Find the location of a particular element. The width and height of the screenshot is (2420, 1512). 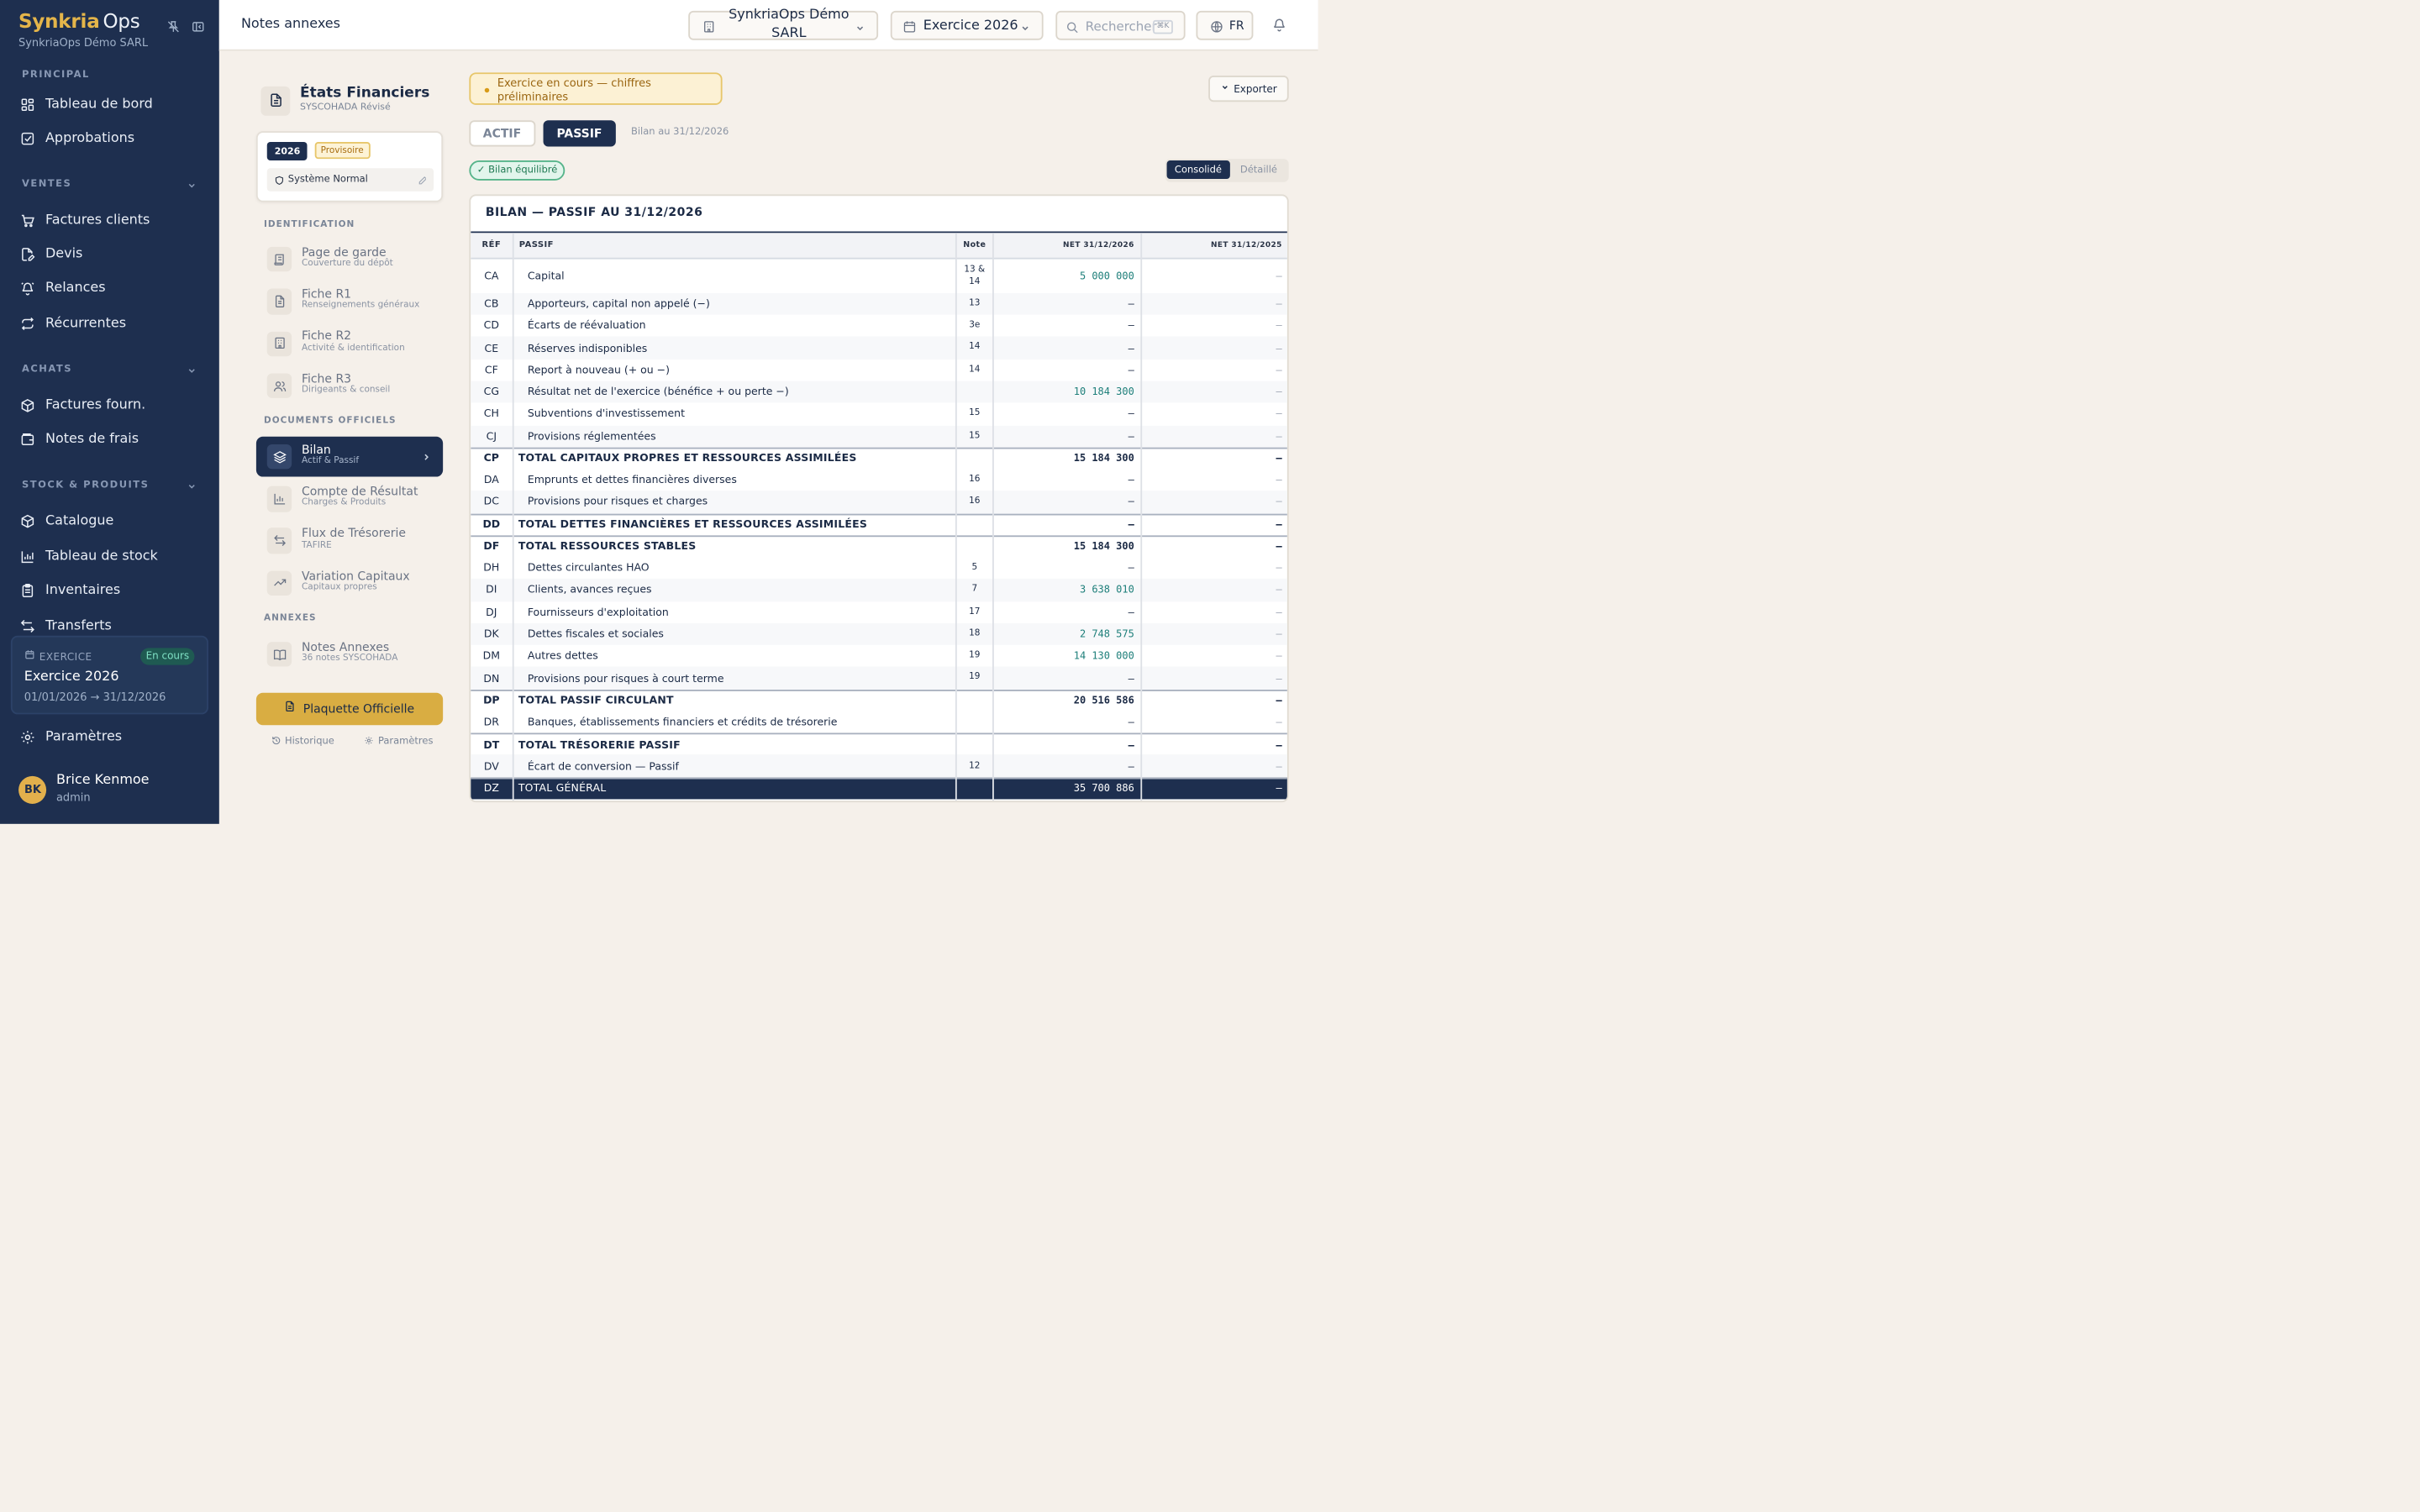

bell-icon is located at coordinates (1279, 28).